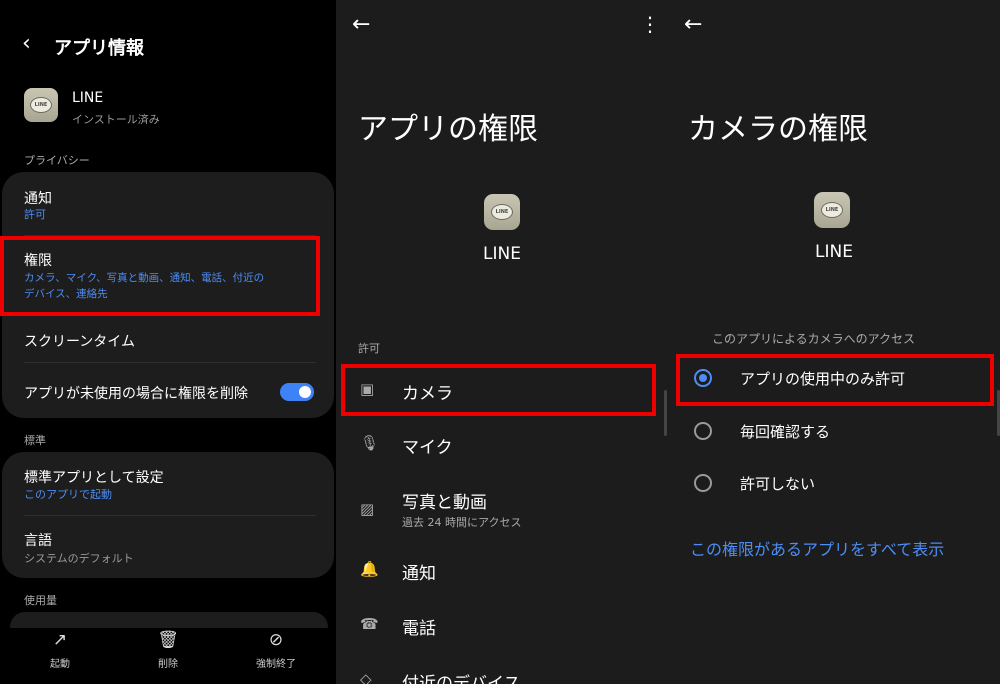 This screenshot has width=1000, height=684. Describe the element at coordinates (168, 202) in the screenshot. I see `notifications-row: 通知 許可` at that location.